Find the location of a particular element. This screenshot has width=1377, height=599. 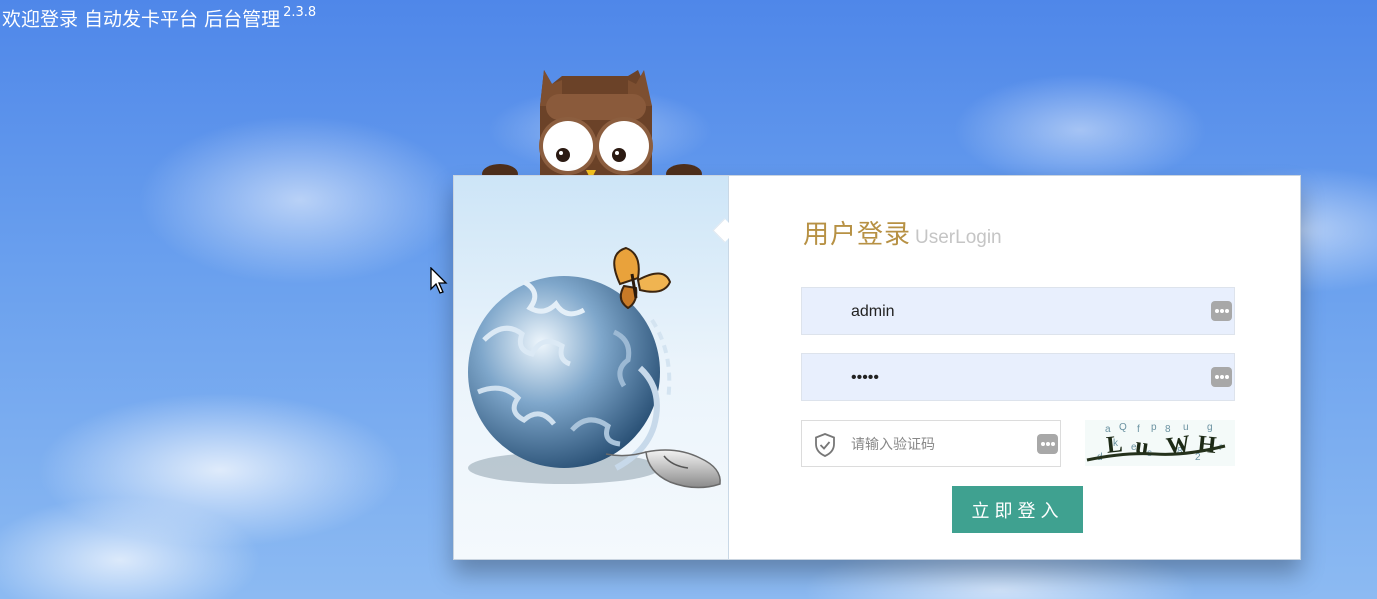

owl-mascot-icon is located at coordinates (592, 127).